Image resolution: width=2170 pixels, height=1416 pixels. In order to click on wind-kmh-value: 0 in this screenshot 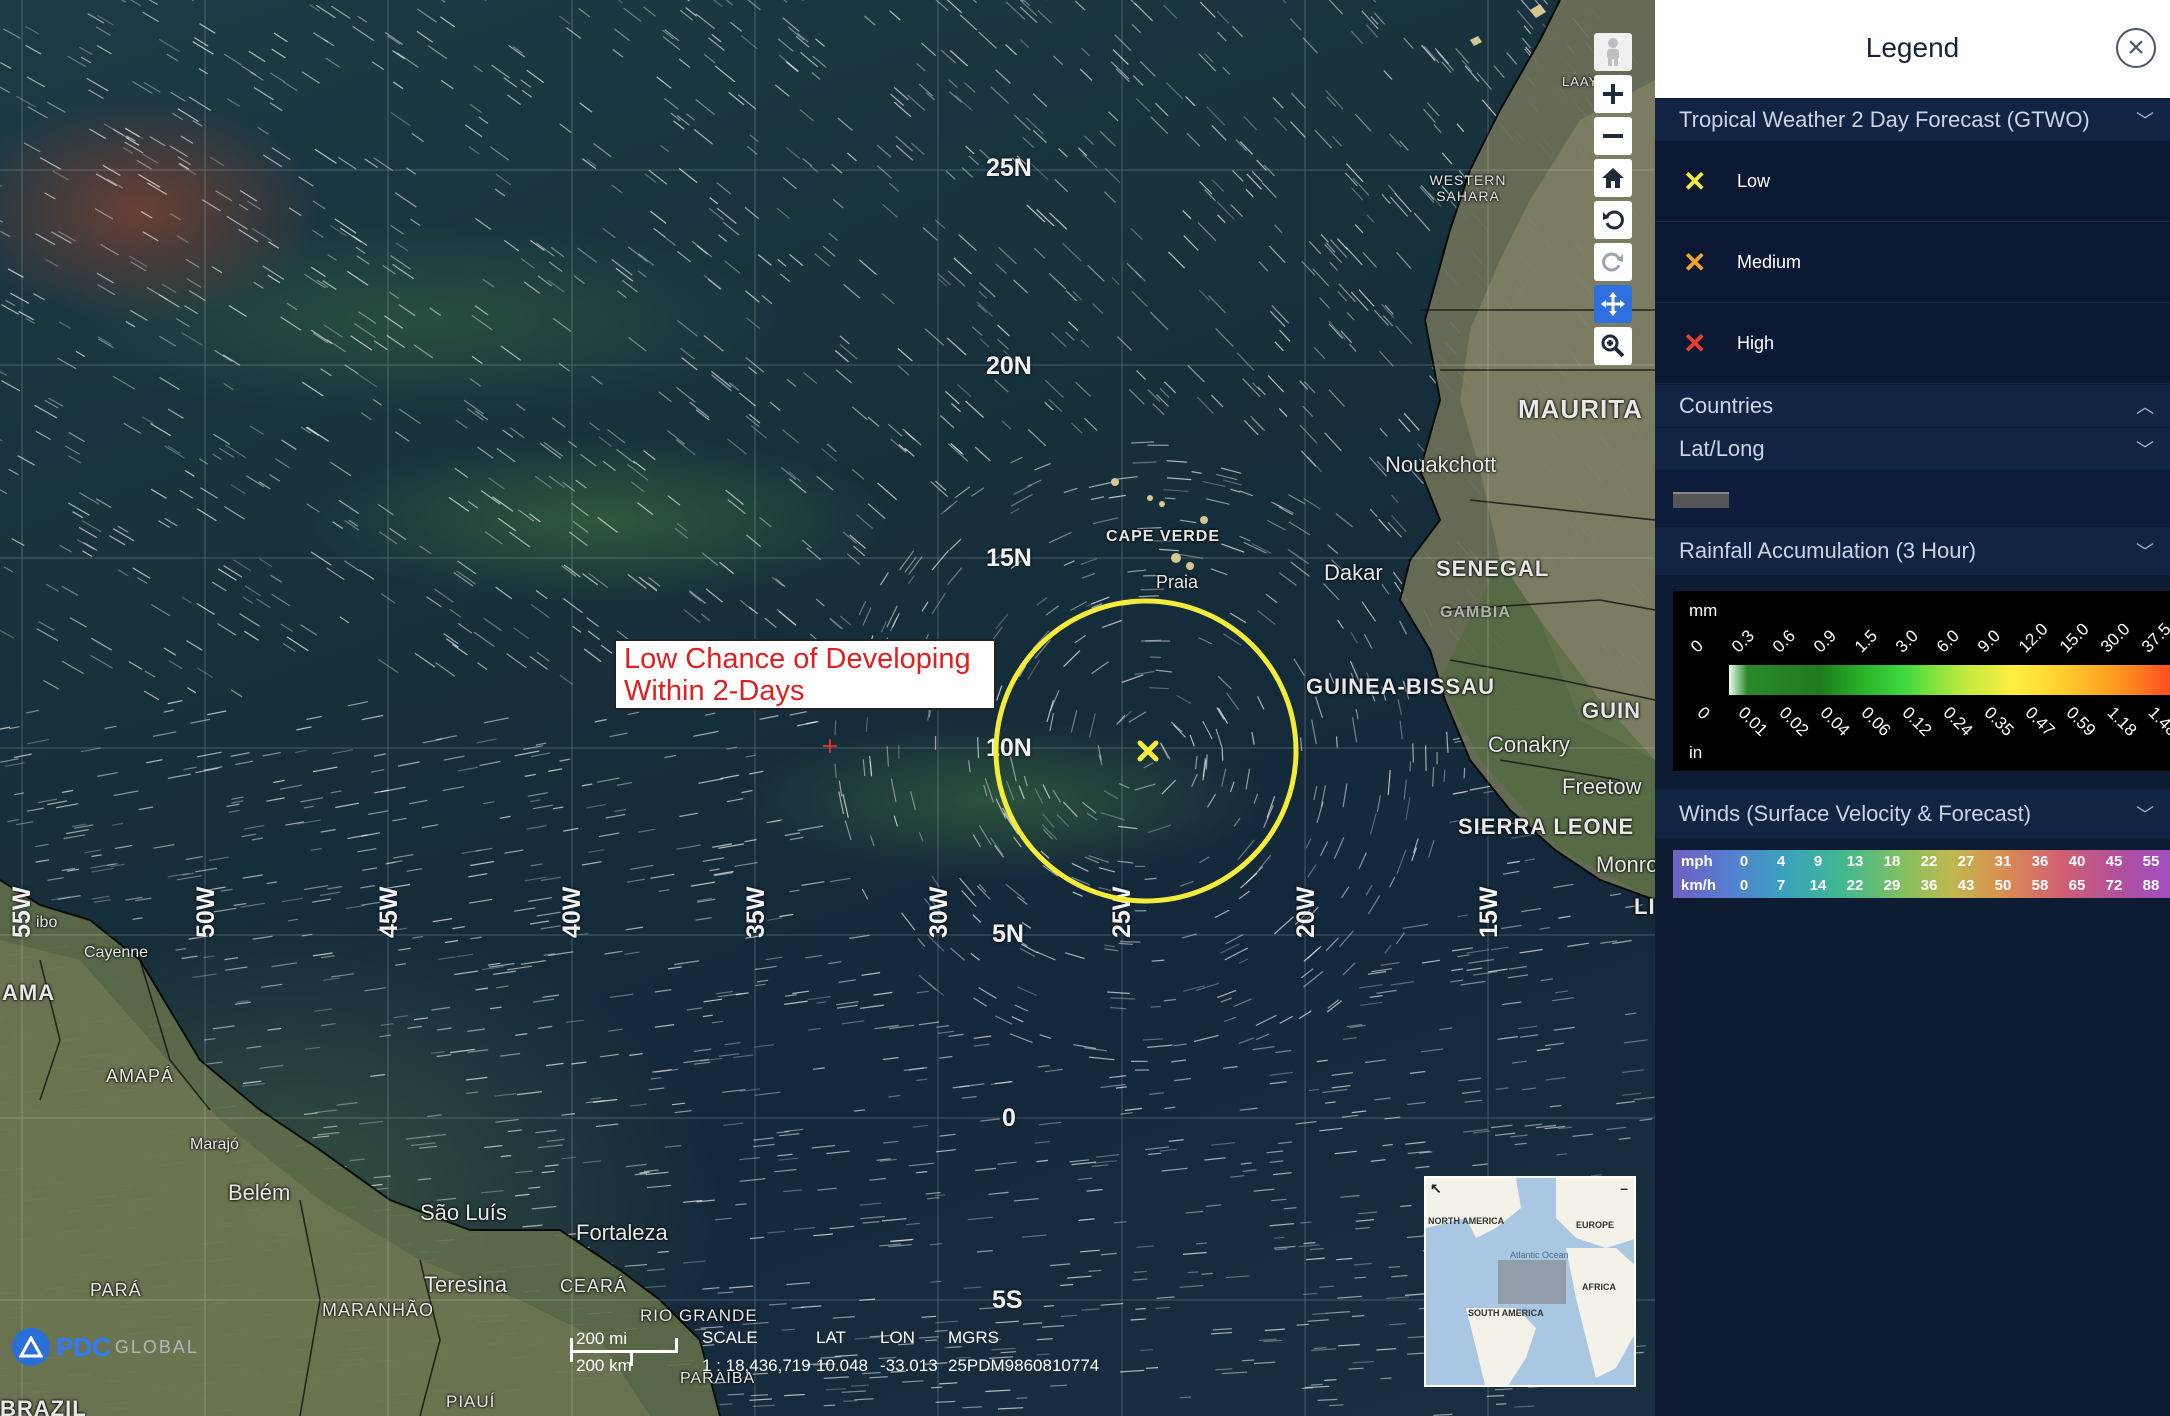, I will do `click(1744, 885)`.